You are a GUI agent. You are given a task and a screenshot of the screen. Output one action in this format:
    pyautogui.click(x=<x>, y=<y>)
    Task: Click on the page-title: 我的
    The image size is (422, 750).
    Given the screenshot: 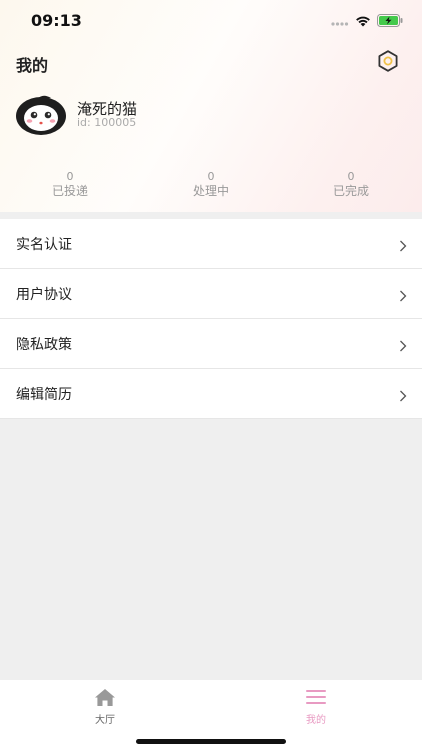 What is the action you would take?
    pyautogui.click(x=32, y=65)
    